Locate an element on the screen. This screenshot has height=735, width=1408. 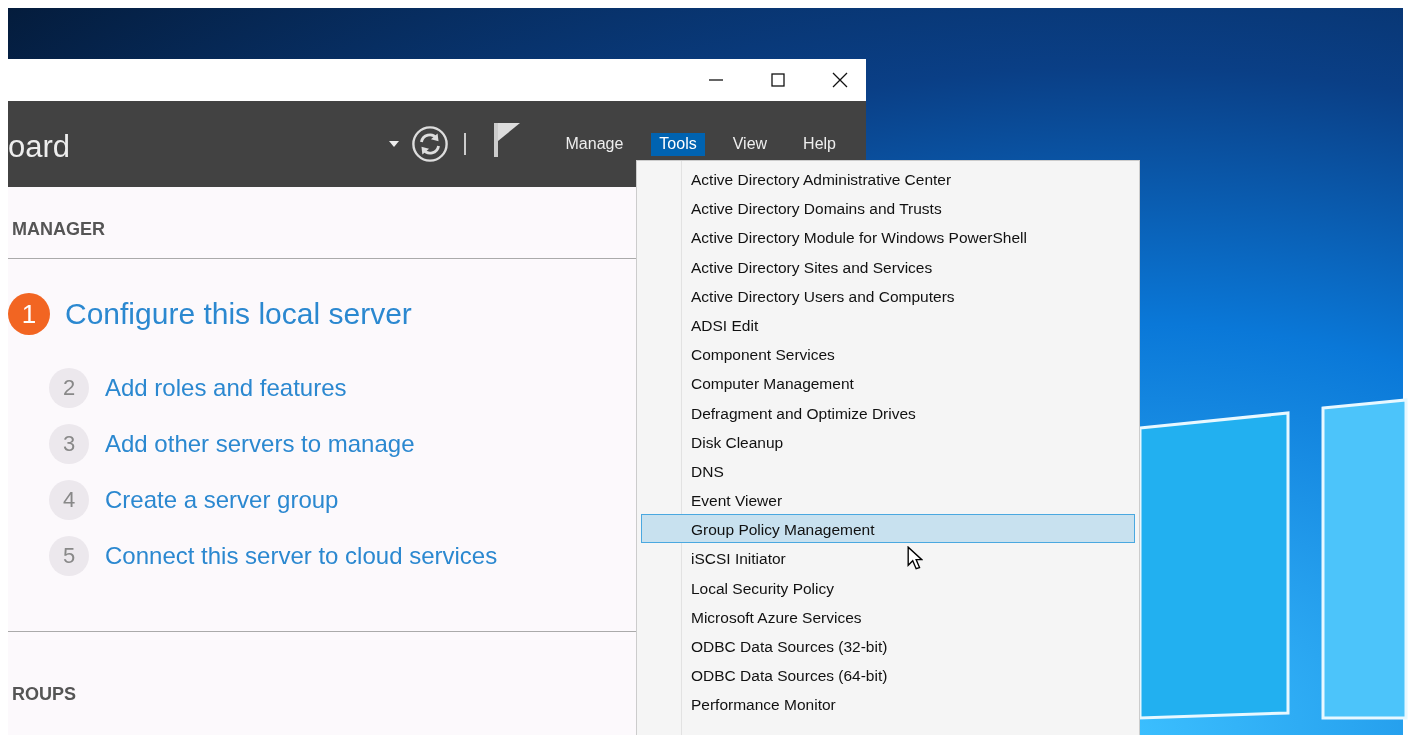
menu-item: Performance Monitor is located at coordinates (888, 704).